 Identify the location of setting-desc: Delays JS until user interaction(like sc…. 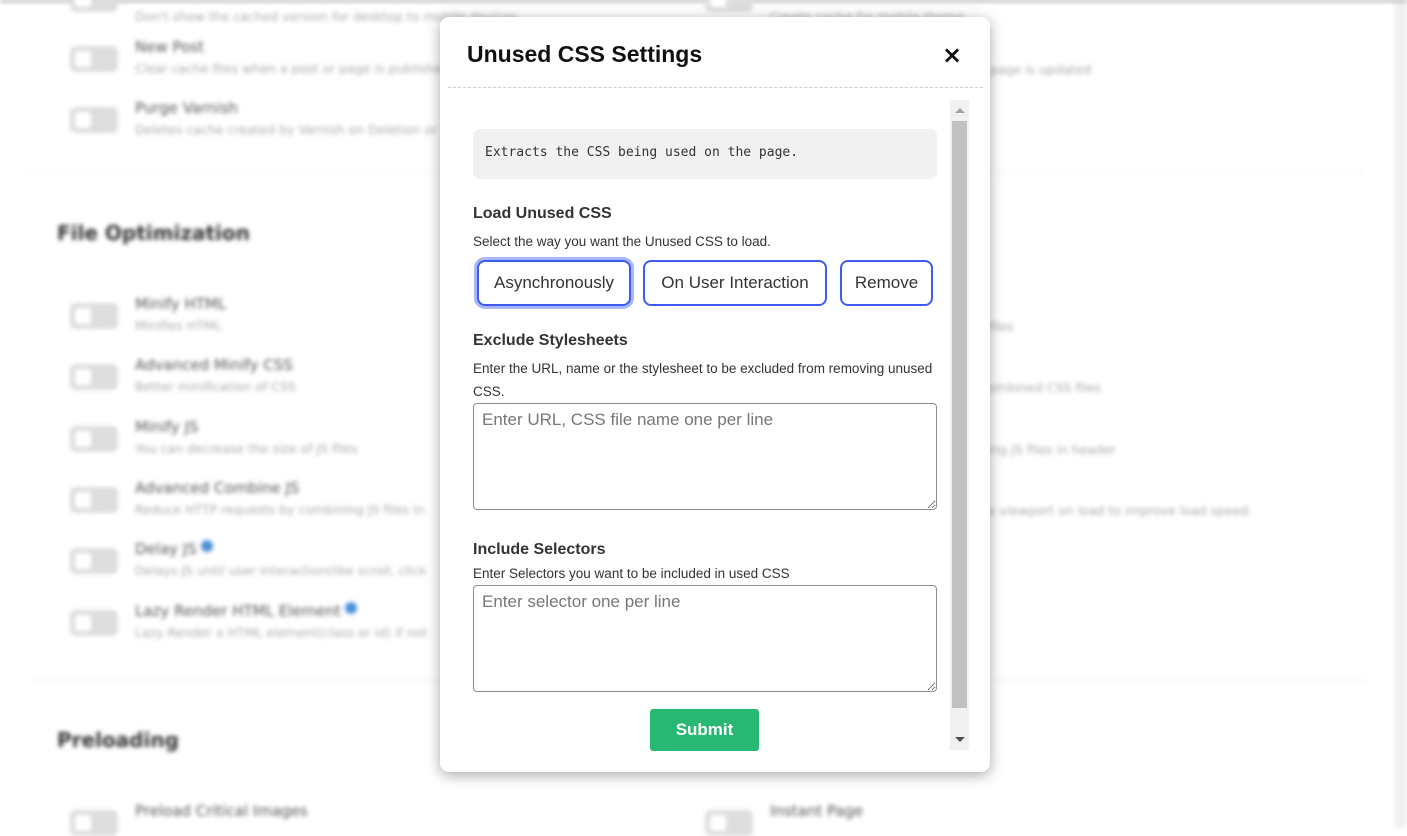
(281, 570).